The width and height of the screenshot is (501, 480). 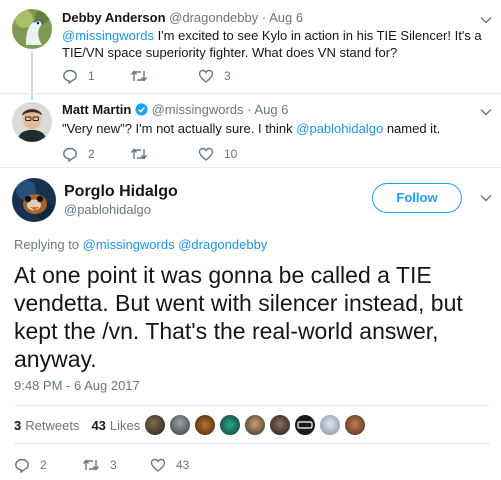 I want to click on author-handle: @dragondebby, so click(x=213, y=17).